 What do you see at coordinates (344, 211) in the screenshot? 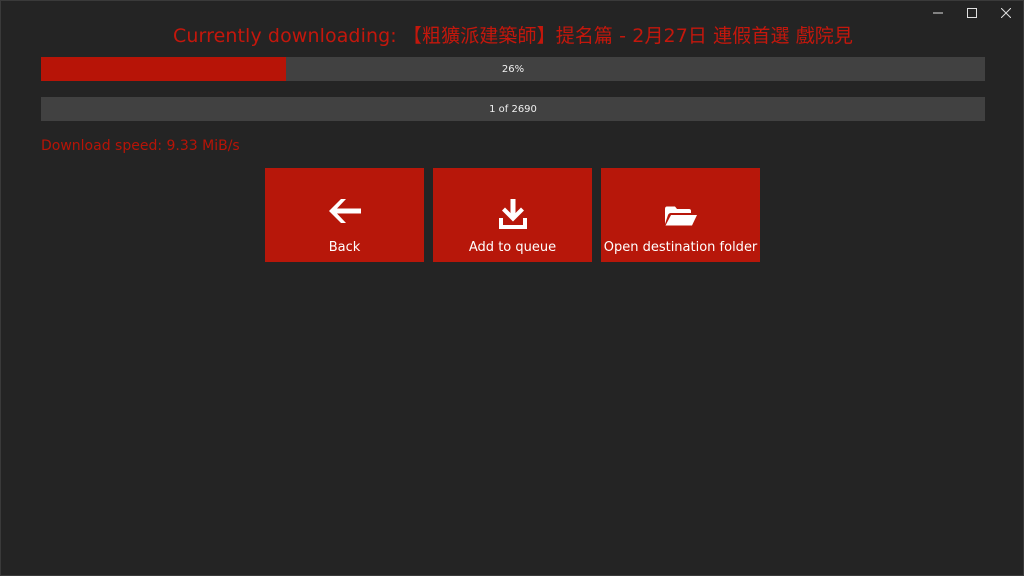
I see `arrow-left-icon` at bounding box center [344, 211].